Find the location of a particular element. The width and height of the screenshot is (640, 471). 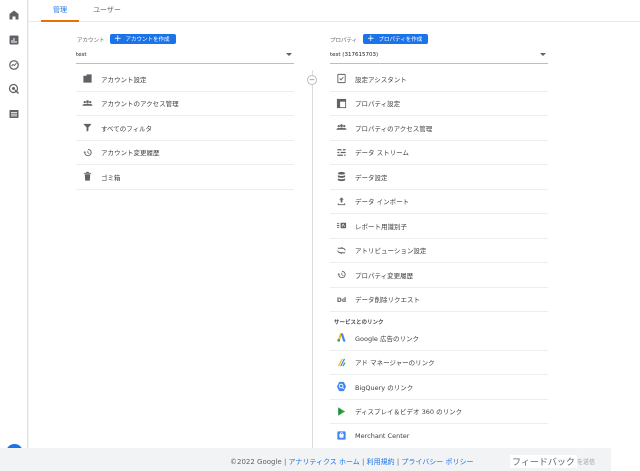

property-access-management-label: プロパティのアクセス管理 is located at coordinates (394, 128).